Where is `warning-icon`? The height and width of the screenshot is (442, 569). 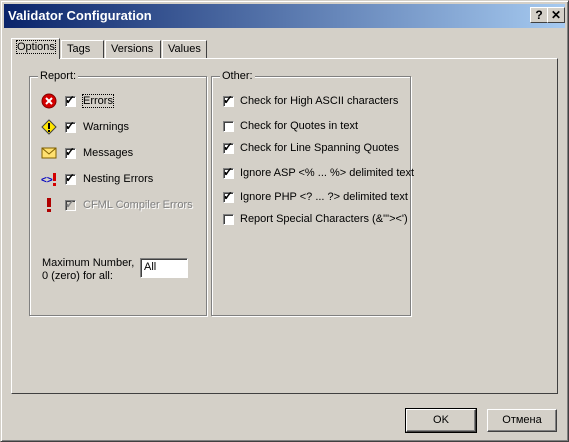
warning-icon is located at coordinates (49, 127).